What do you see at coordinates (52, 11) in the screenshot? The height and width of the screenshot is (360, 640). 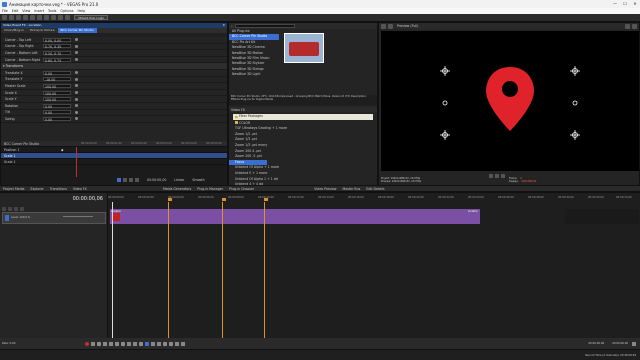 I see `menu-tools: Tools` at bounding box center [52, 11].